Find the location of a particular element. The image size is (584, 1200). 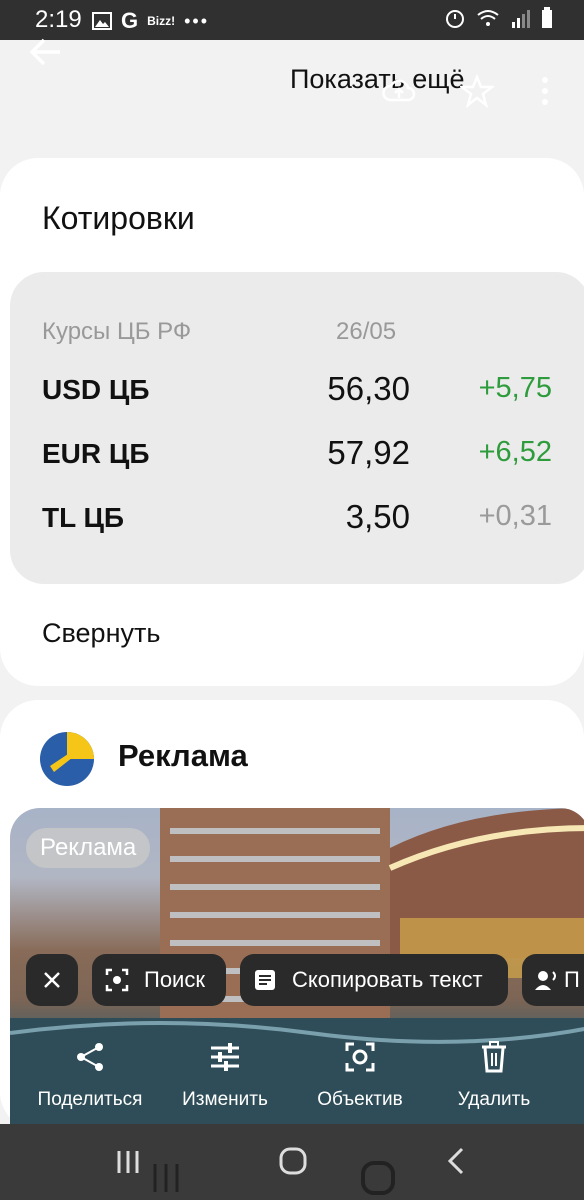

status-bar: 2:19 G Bizz! ••• is located at coordinates (292, 20).